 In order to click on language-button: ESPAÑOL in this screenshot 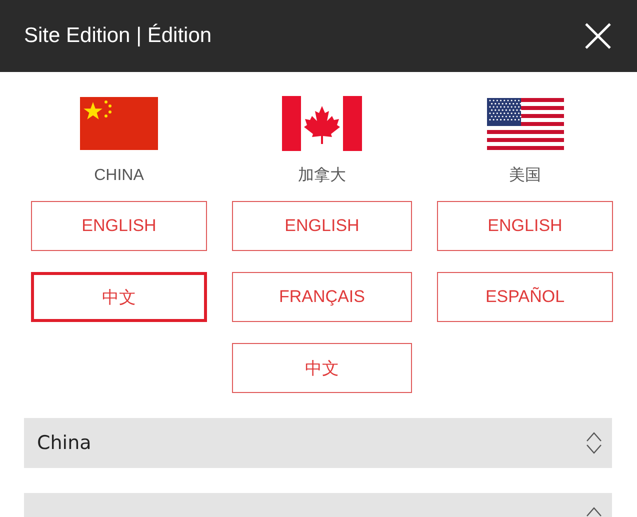, I will do `click(525, 297)`.